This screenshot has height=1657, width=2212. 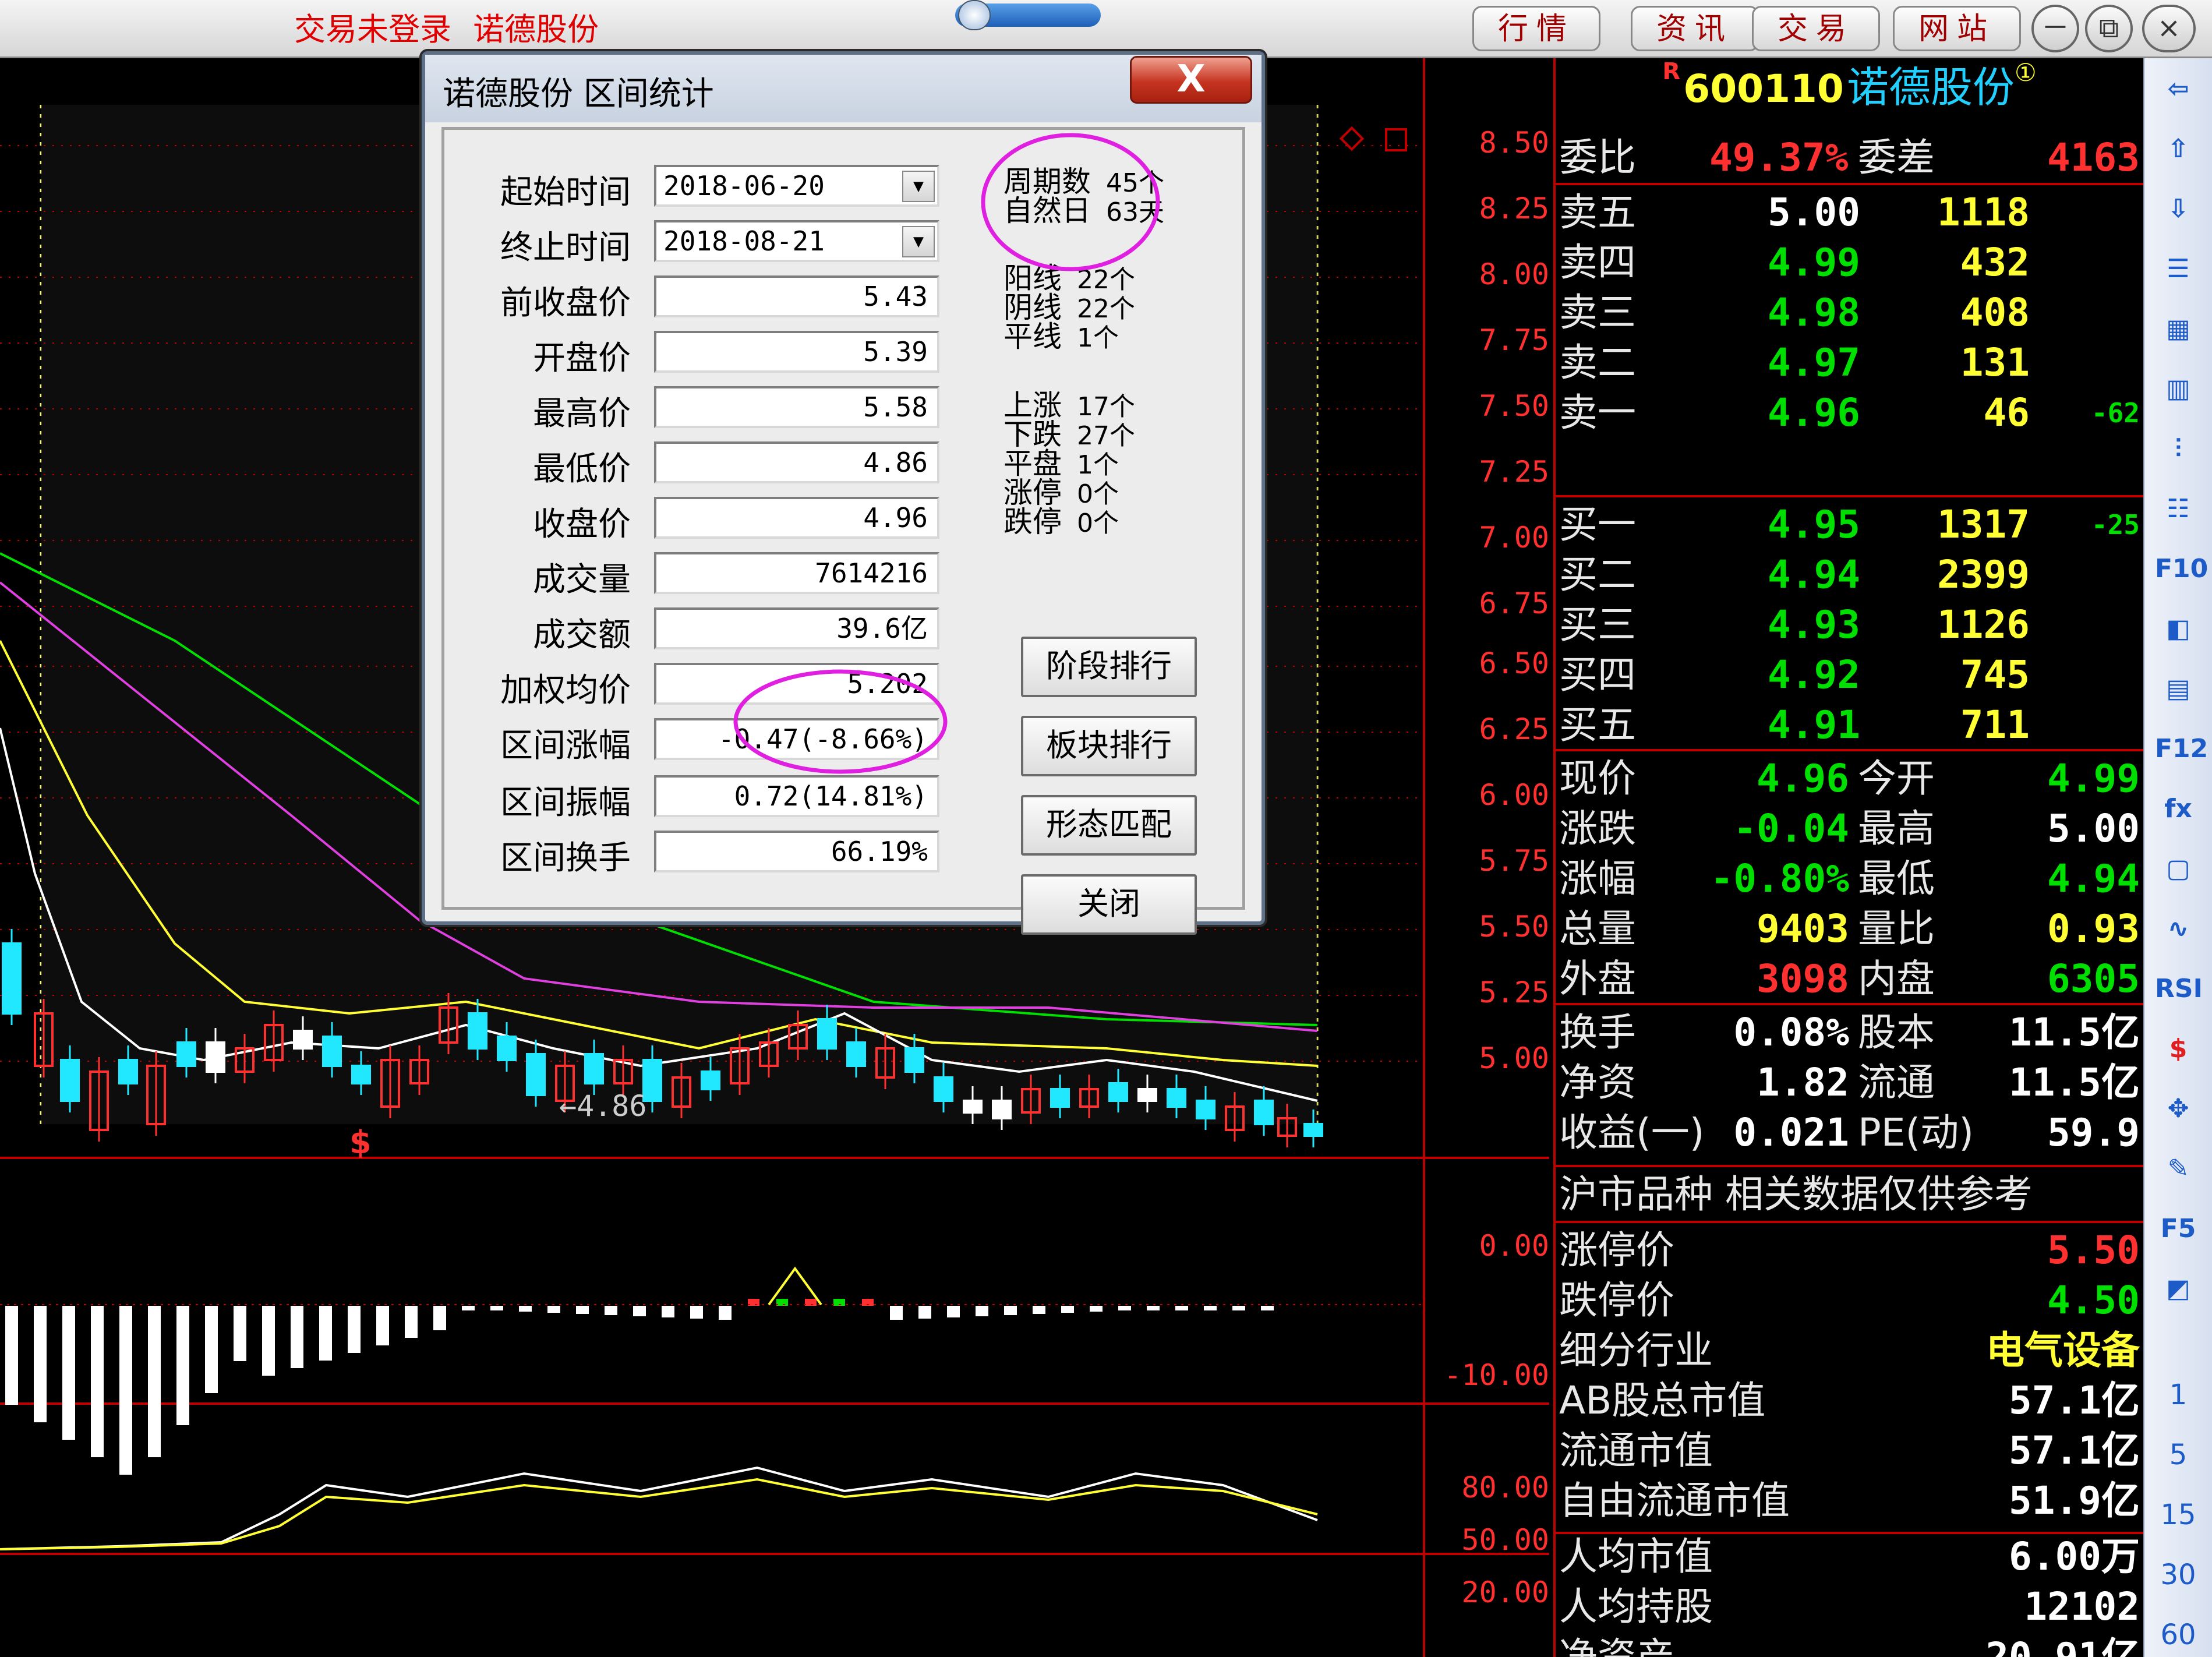 I want to click on readonly-field: 39.6亿, so click(x=797, y=628).